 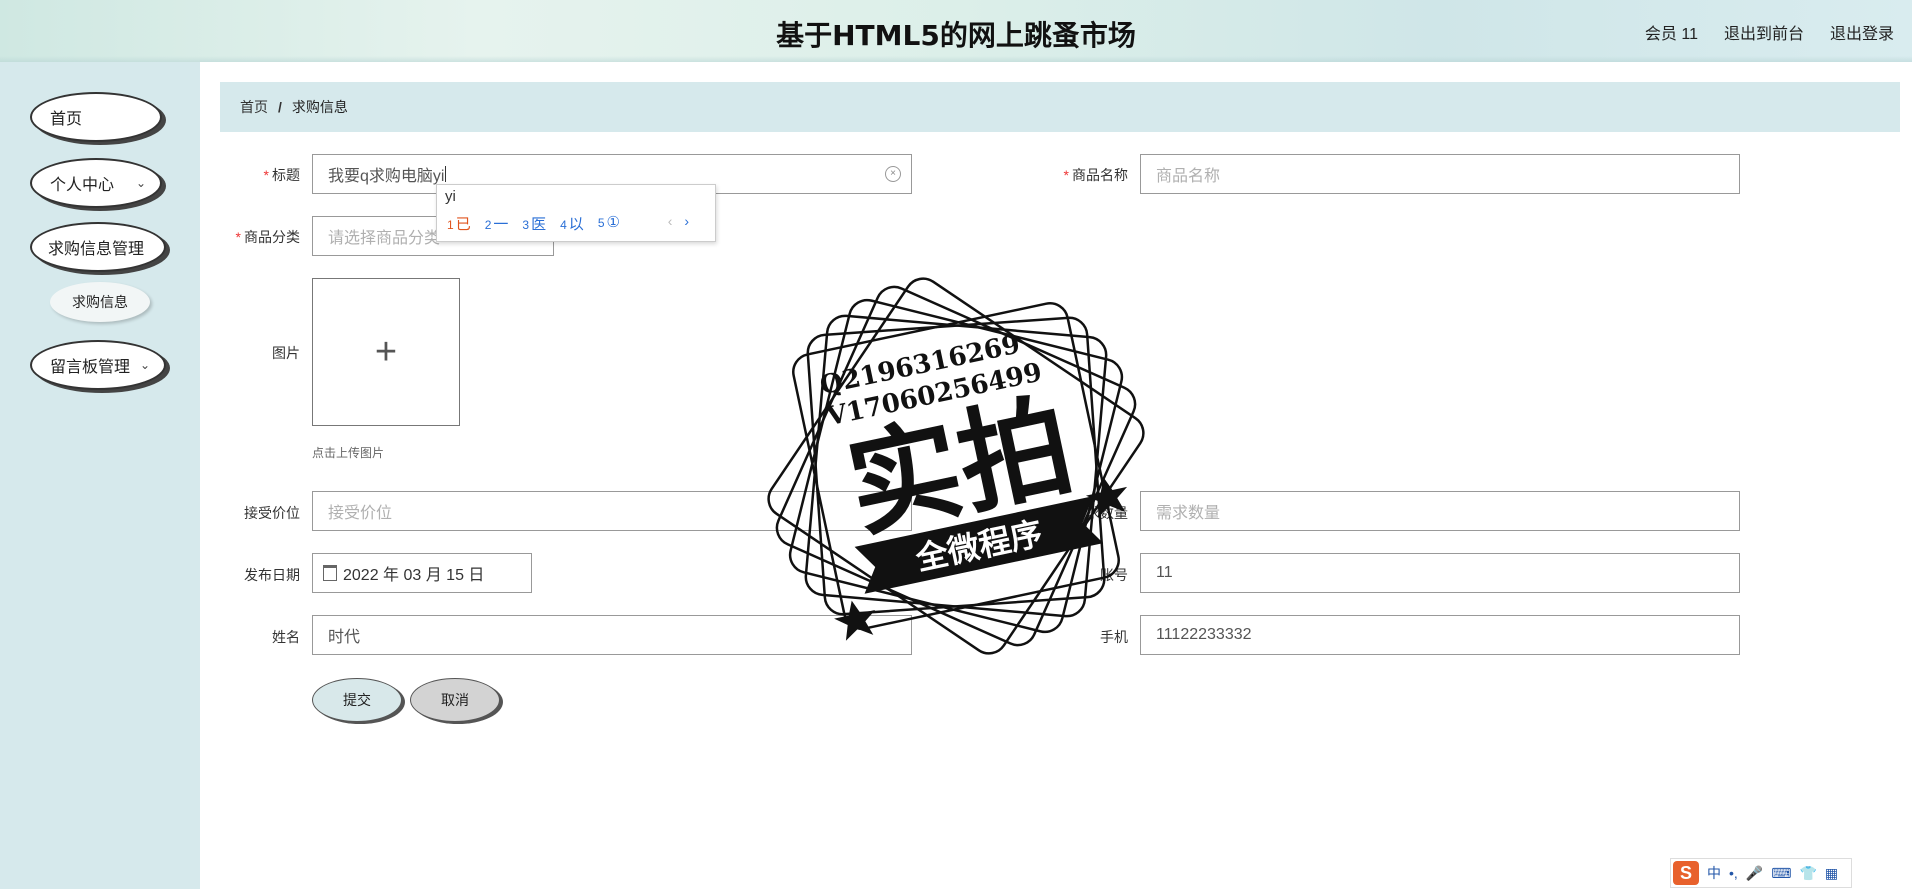 What do you see at coordinates (267, 237) in the screenshot?
I see `category-label: * 商品分类` at bounding box center [267, 237].